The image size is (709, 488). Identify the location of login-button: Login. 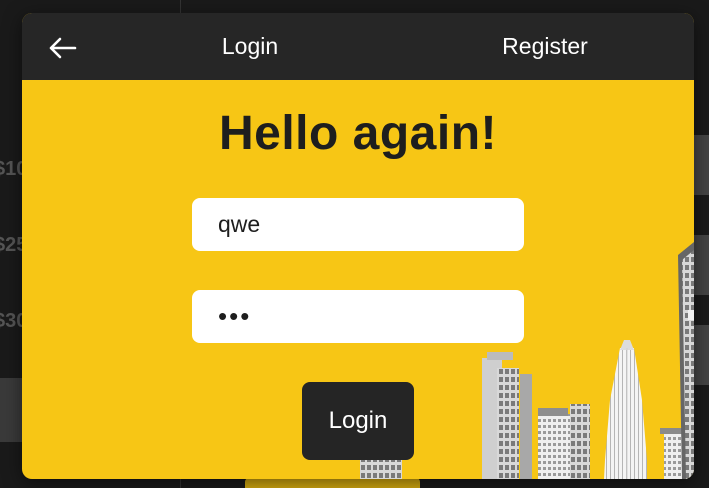
(358, 421).